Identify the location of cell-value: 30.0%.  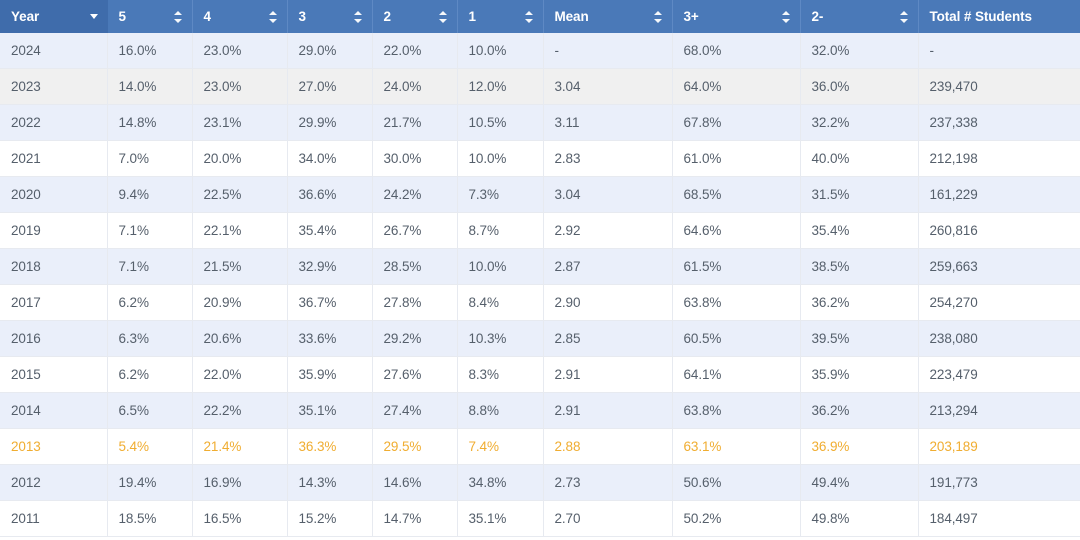
(415, 158).